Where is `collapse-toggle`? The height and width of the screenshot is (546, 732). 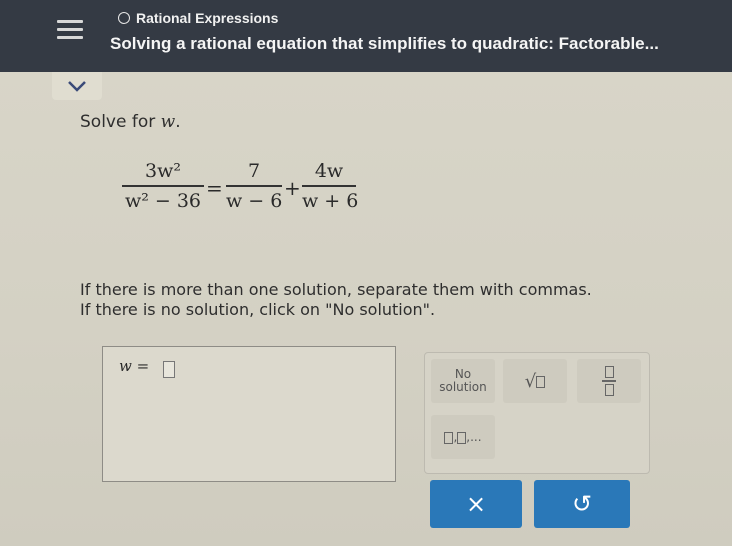
collapse-toggle is located at coordinates (77, 86).